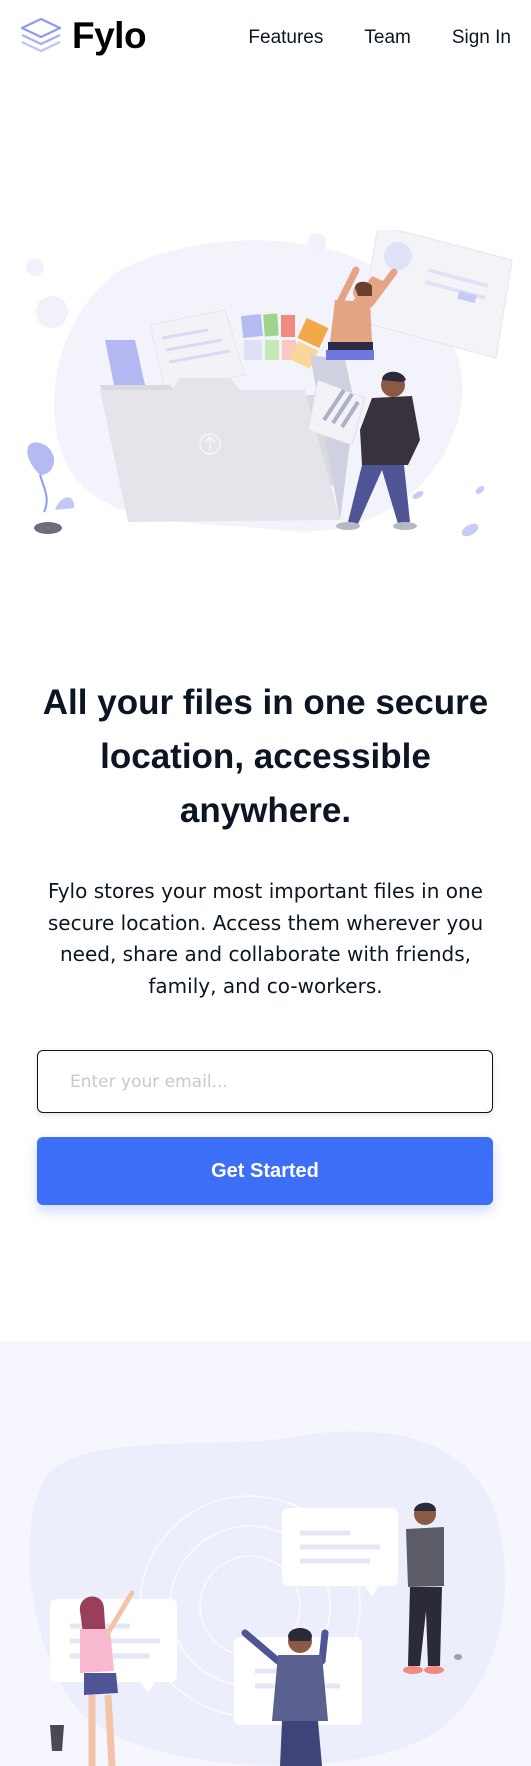 The height and width of the screenshot is (1766, 531). I want to click on site-header: Fylo Features Team Sign In, so click(265, 40).